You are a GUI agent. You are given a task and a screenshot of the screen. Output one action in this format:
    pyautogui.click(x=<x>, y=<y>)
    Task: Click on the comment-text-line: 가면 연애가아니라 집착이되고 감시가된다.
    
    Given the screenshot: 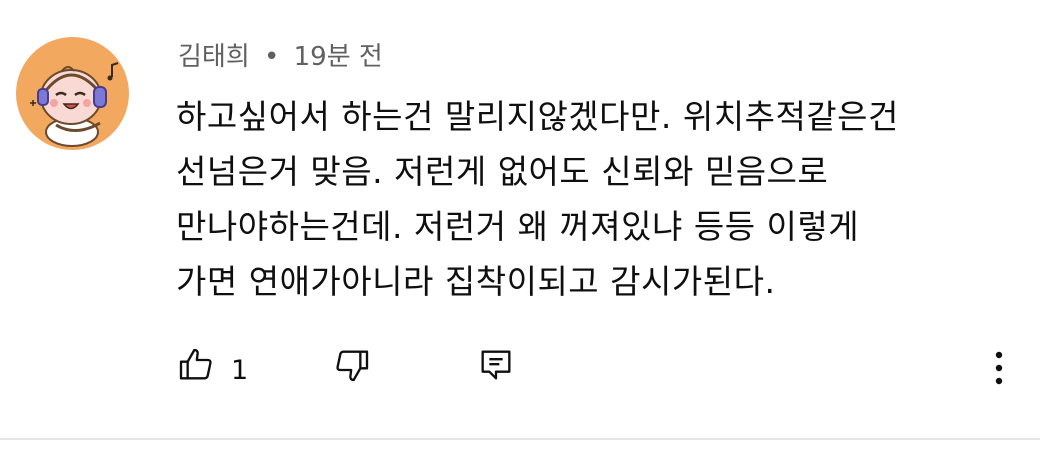 What is the action you would take?
    pyautogui.click(x=476, y=281)
    